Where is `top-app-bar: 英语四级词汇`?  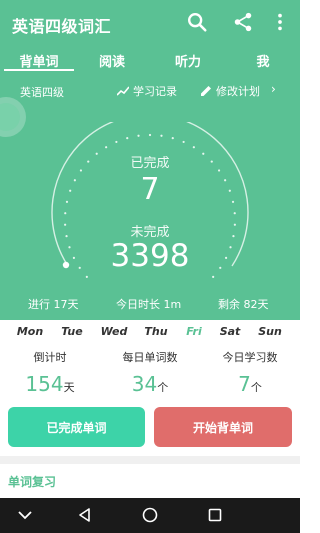
top-app-bar: 英语四级词汇 is located at coordinates (150, 23).